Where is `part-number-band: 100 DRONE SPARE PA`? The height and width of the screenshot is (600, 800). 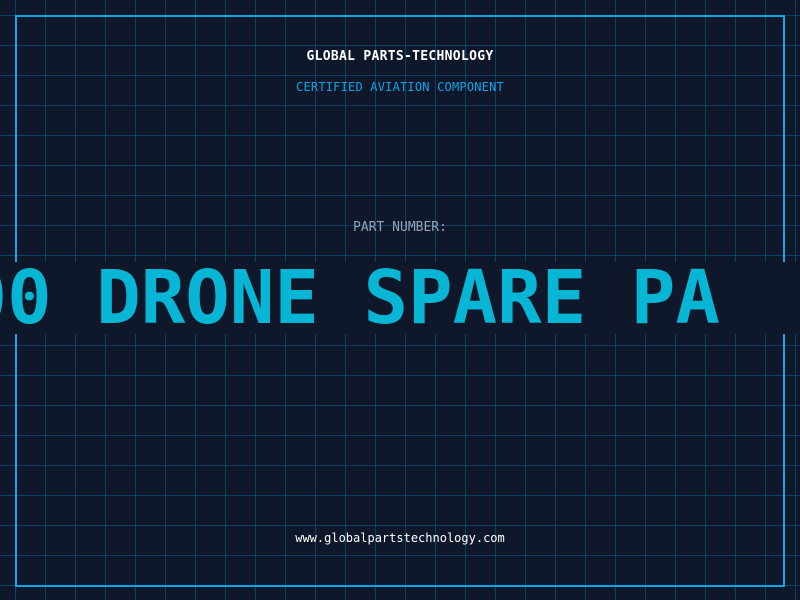
part-number-band: 100 DRONE SPARE PA is located at coordinates (400, 298).